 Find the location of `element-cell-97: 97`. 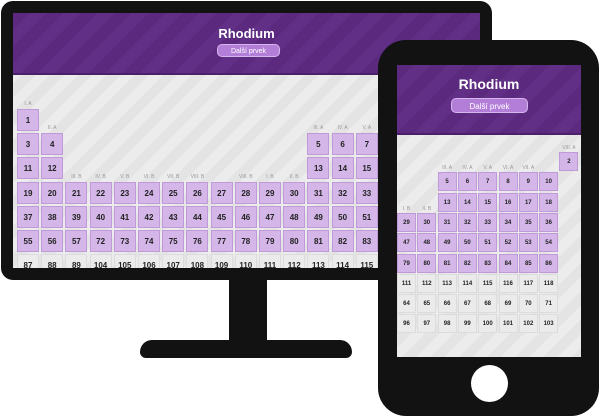

element-cell-97: 97 is located at coordinates (427, 324).